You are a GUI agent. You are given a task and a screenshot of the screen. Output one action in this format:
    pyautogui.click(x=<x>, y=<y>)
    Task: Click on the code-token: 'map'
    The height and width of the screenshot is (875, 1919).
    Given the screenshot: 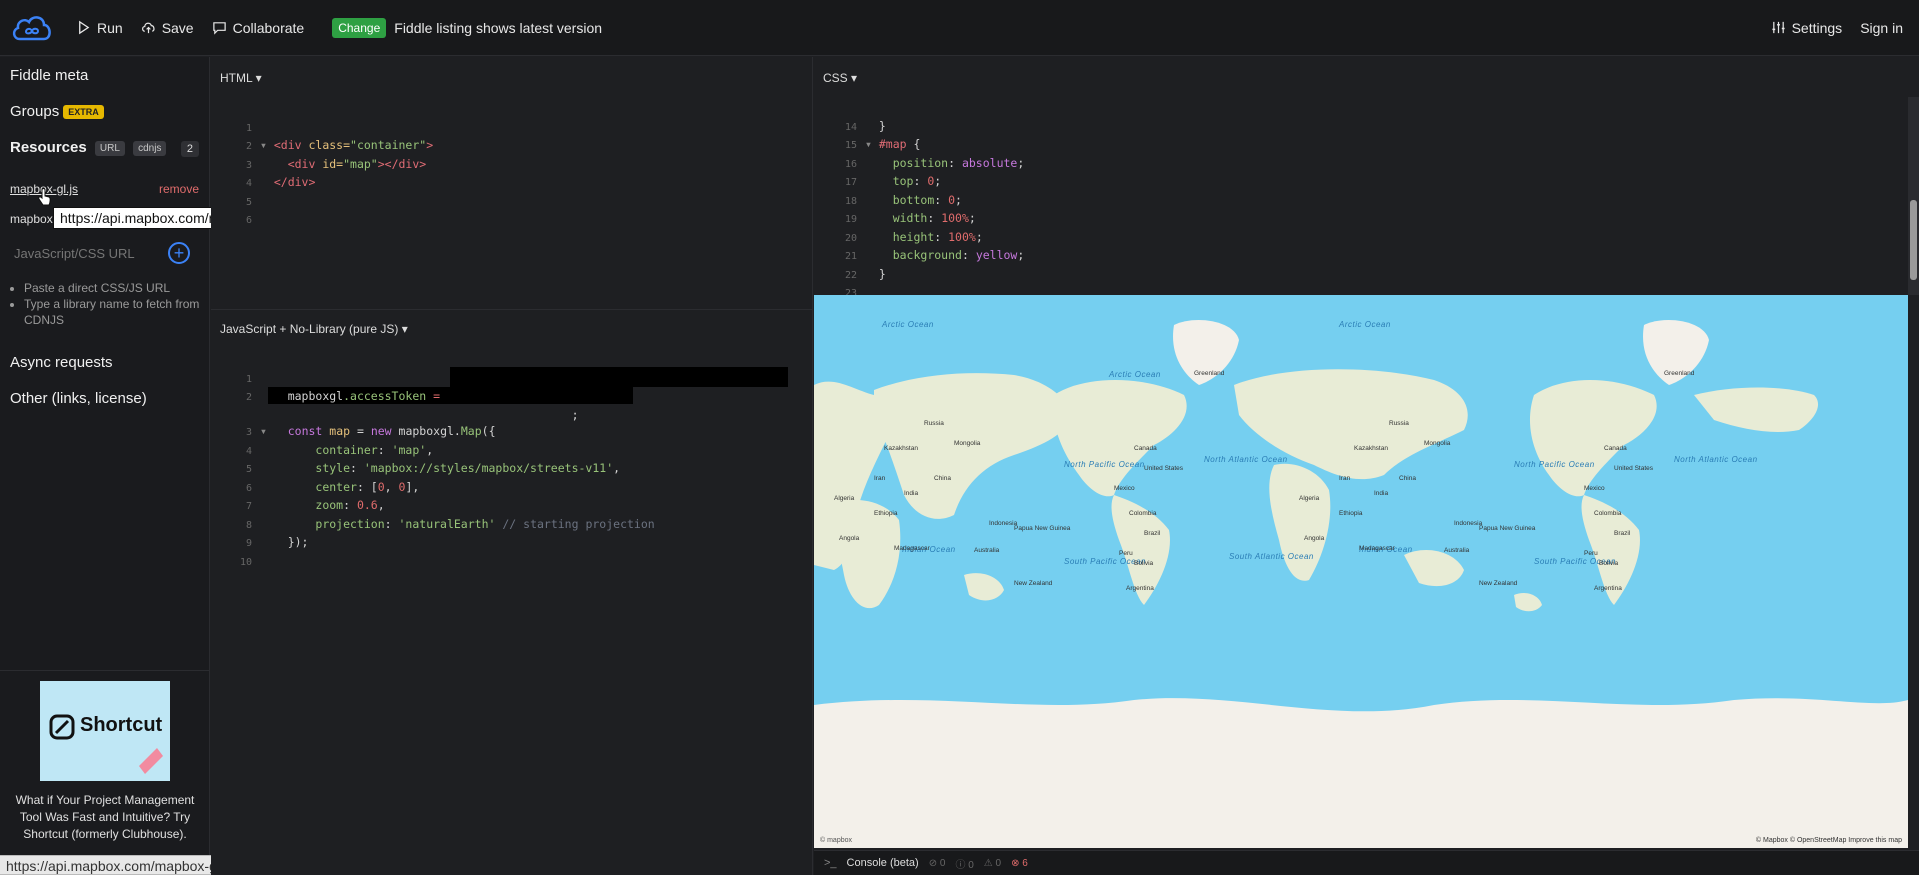 What is the action you would take?
    pyautogui.click(x=409, y=449)
    